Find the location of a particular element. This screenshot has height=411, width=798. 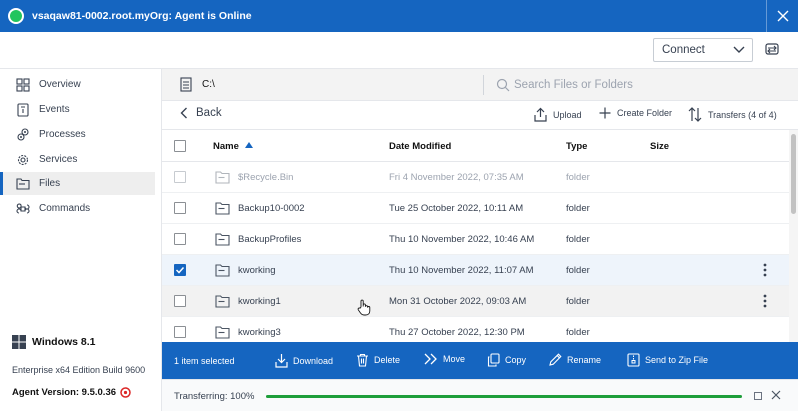

transfer-progress-track is located at coordinates (504, 396).